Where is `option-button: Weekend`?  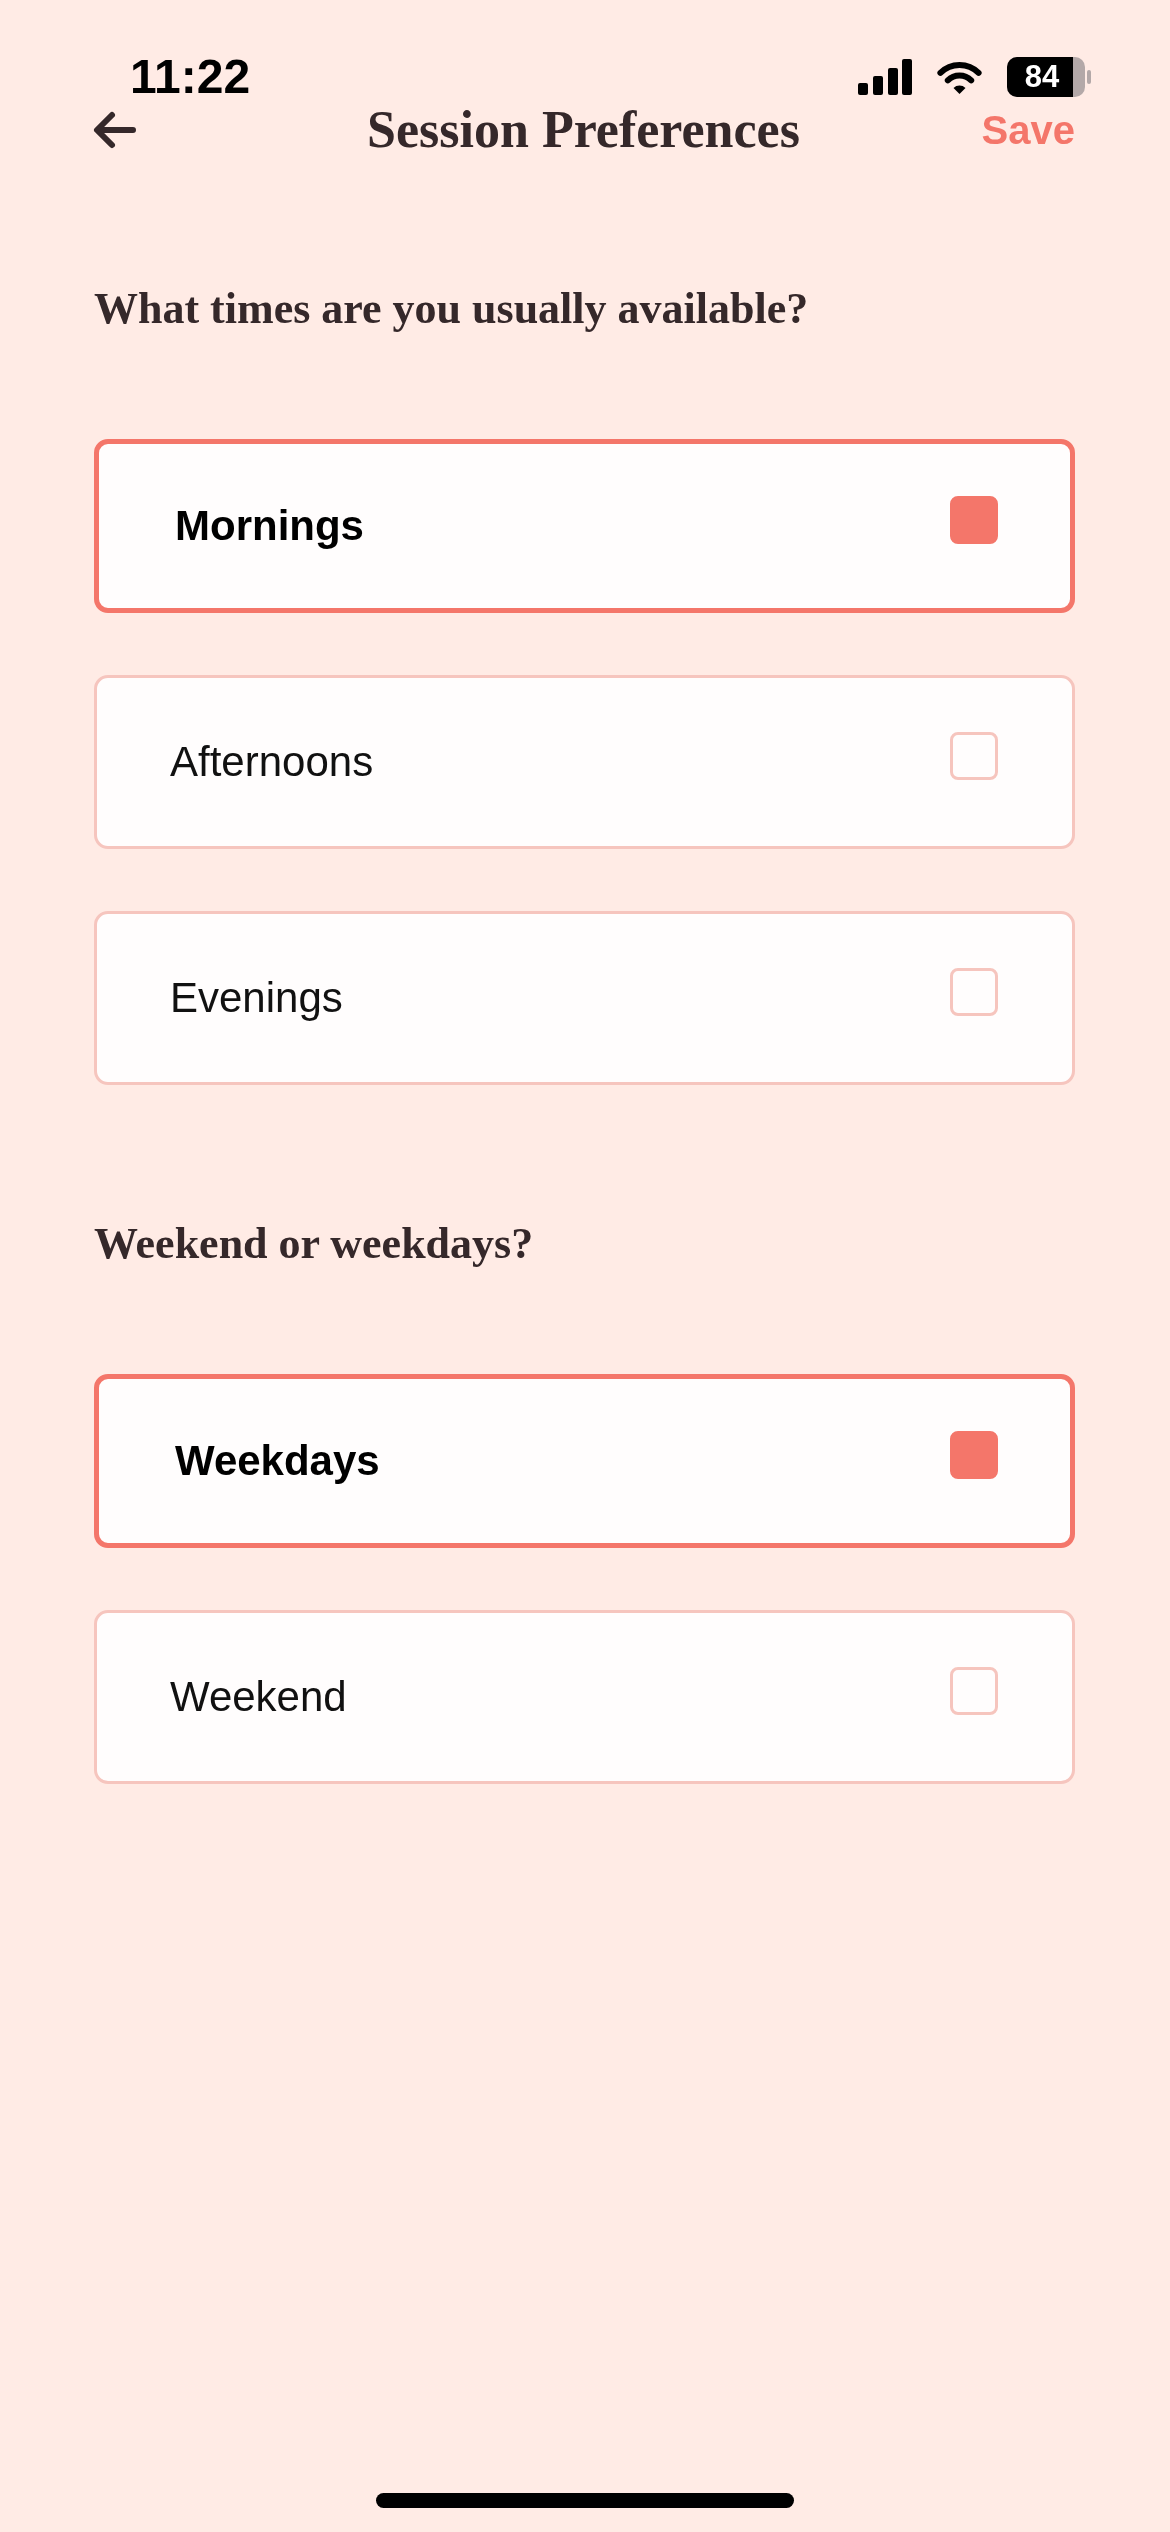
option-button: Weekend is located at coordinates (584, 1697).